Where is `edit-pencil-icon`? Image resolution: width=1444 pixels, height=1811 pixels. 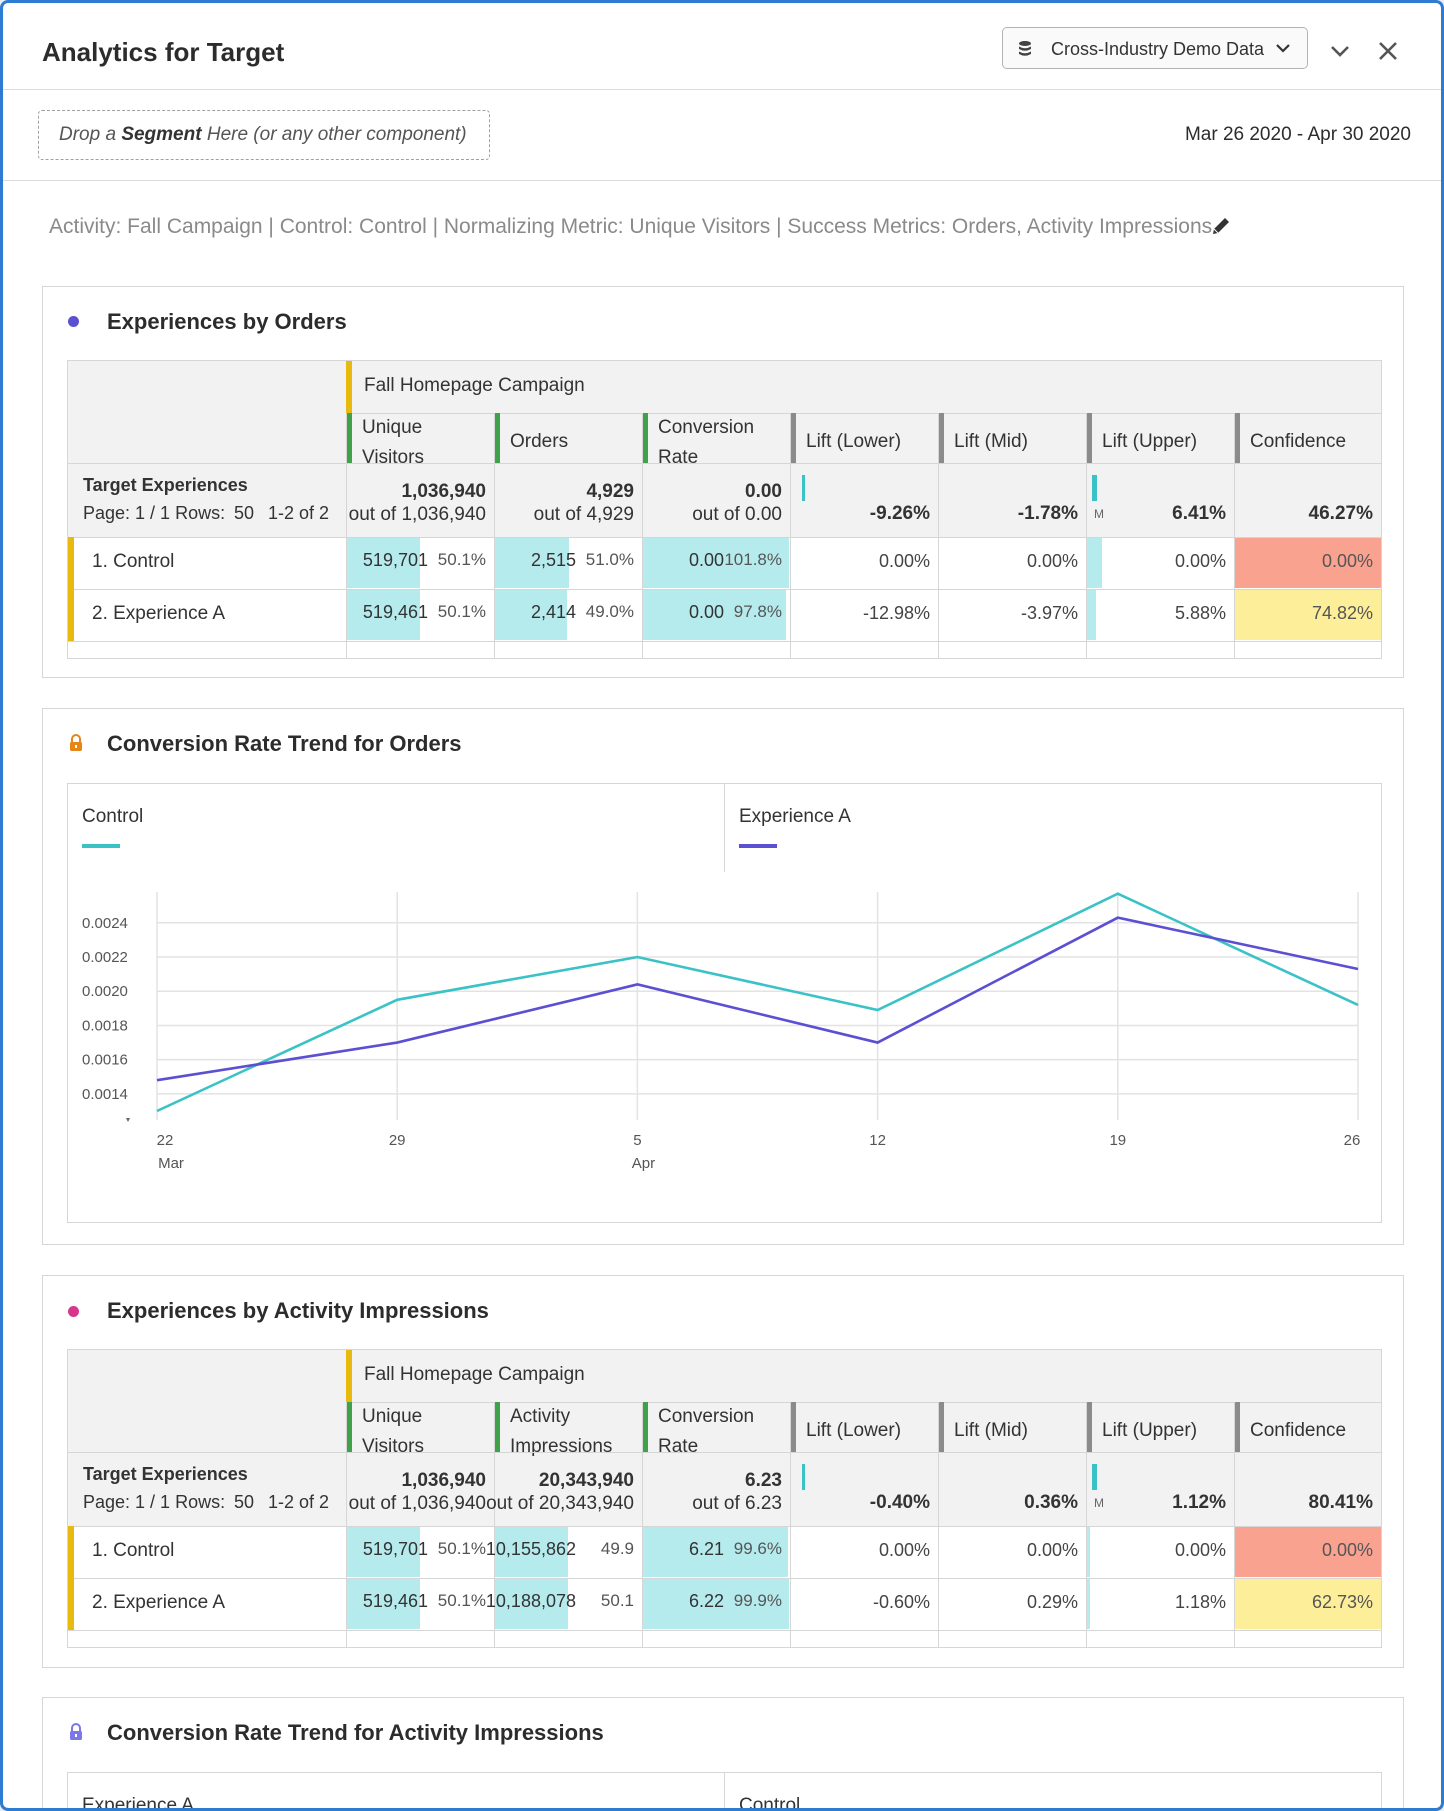
edit-pencil-icon is located at coordinates (1221, 226).